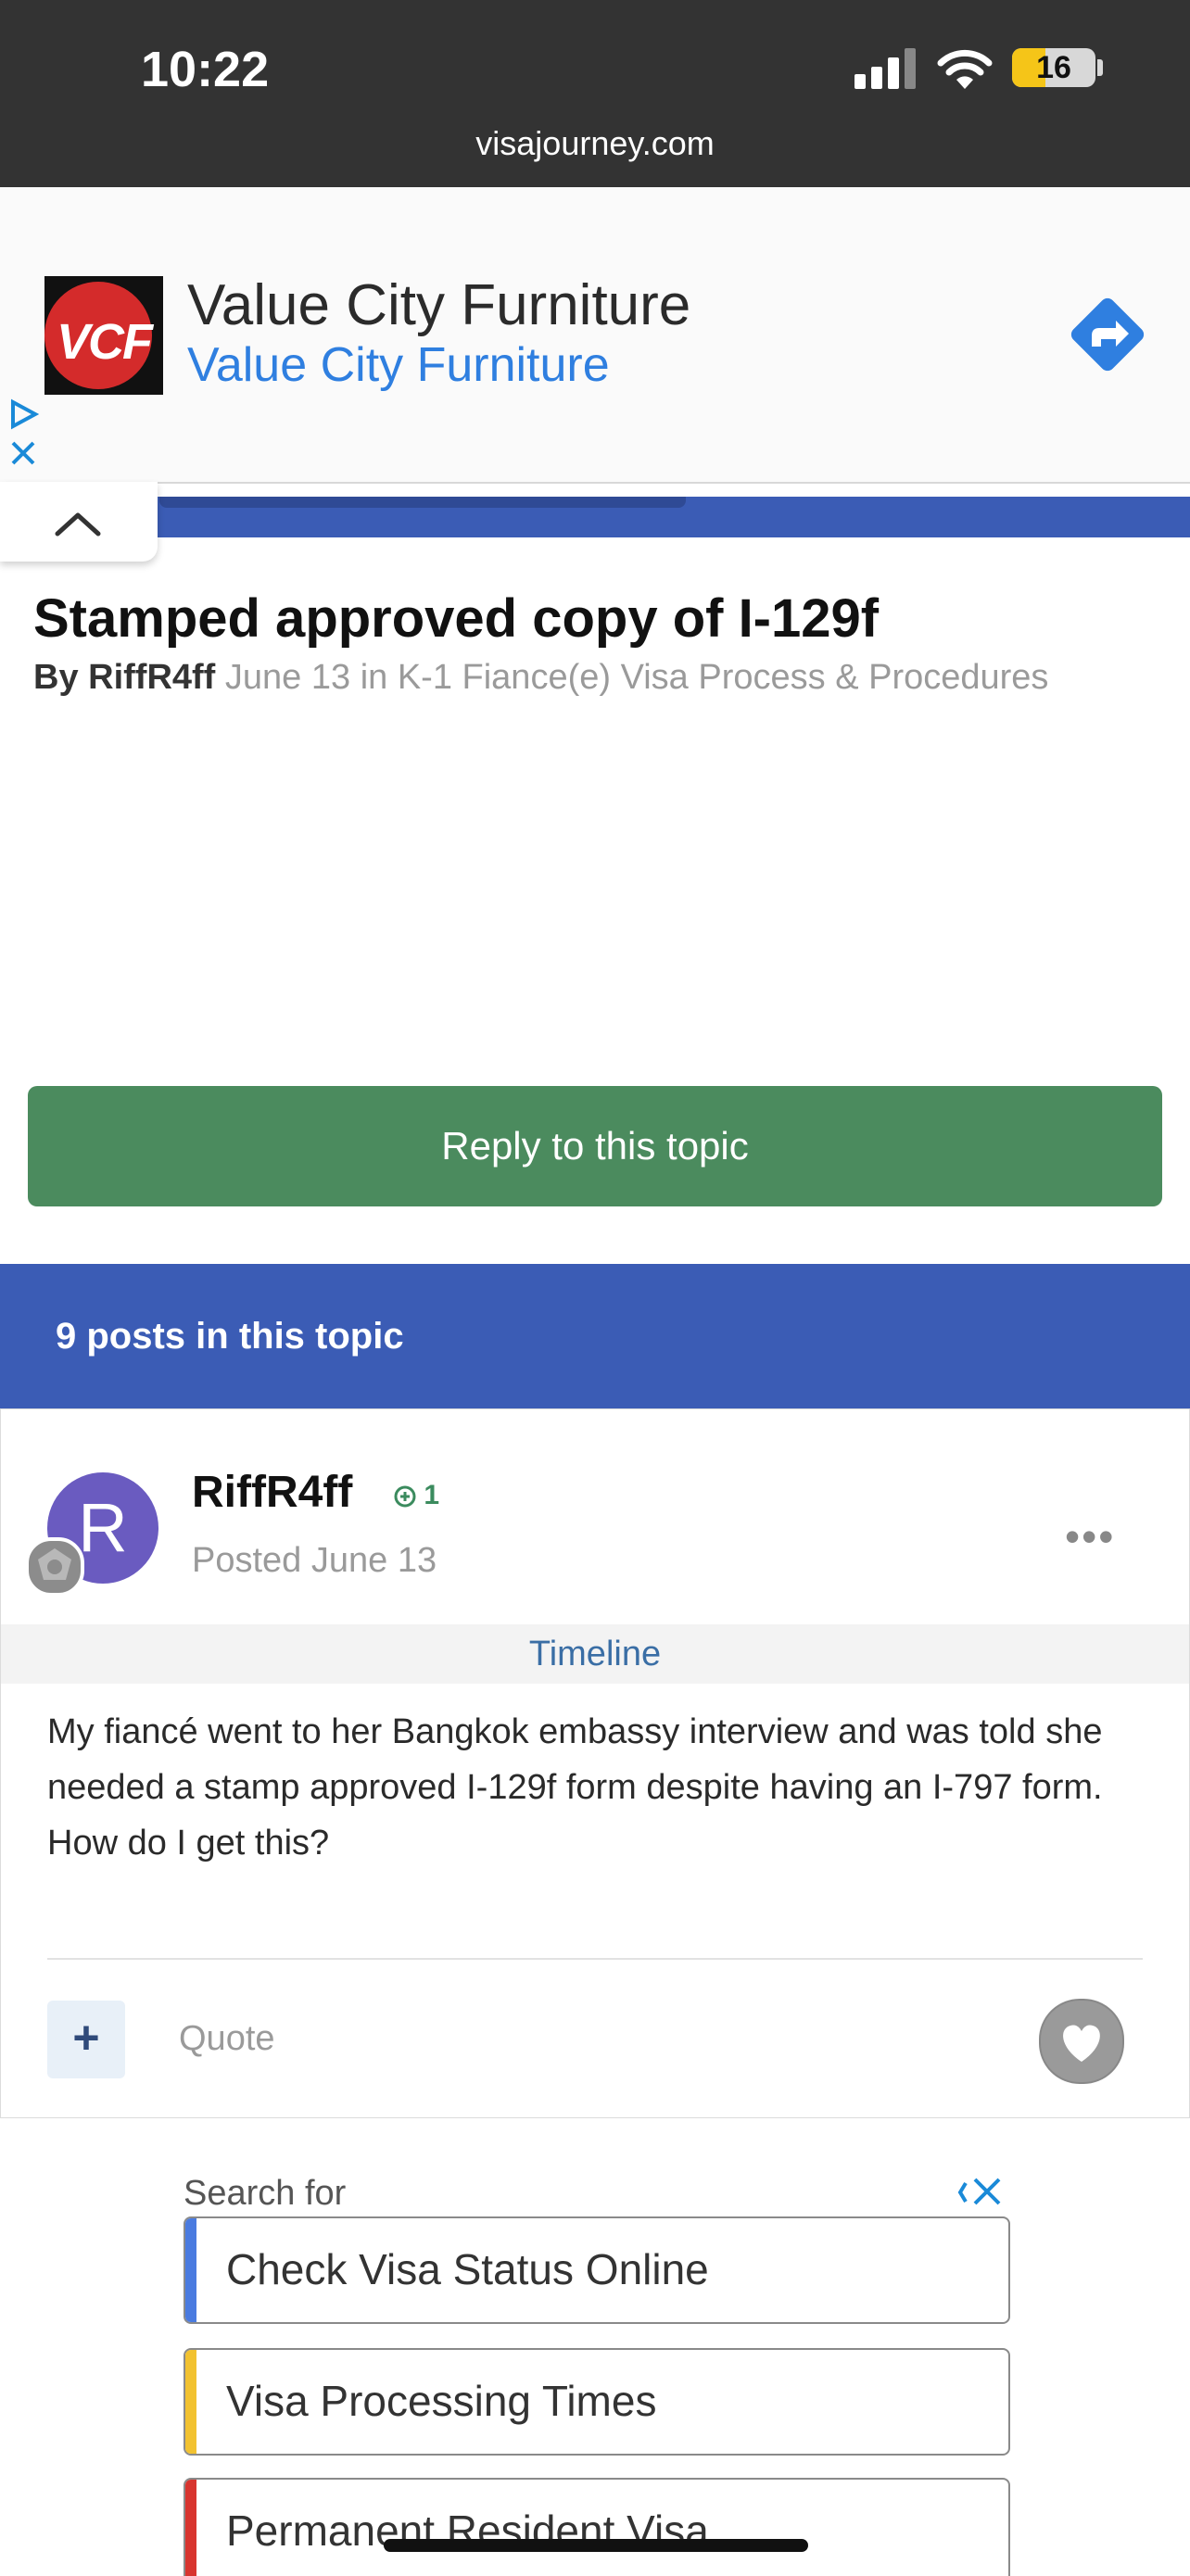  I want to click on ad-title: Value City Furniture, so click(438, 305).